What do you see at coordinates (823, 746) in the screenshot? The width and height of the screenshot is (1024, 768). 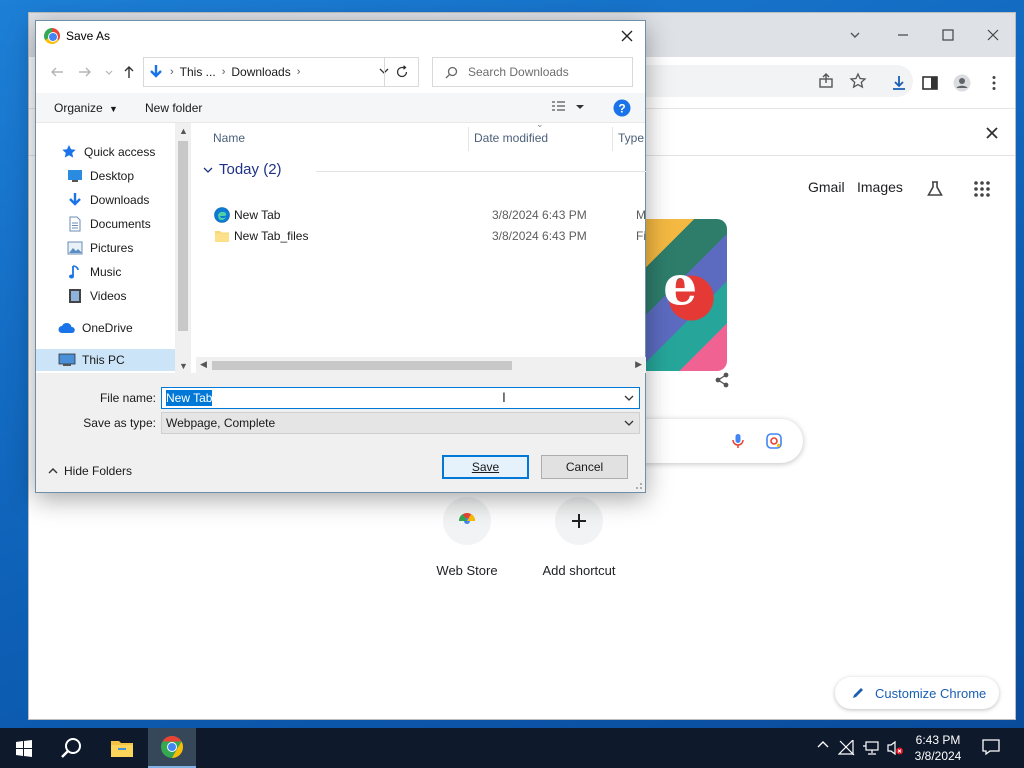 I see `show-hidden-icons-icon` at bounding box center [823, 746].